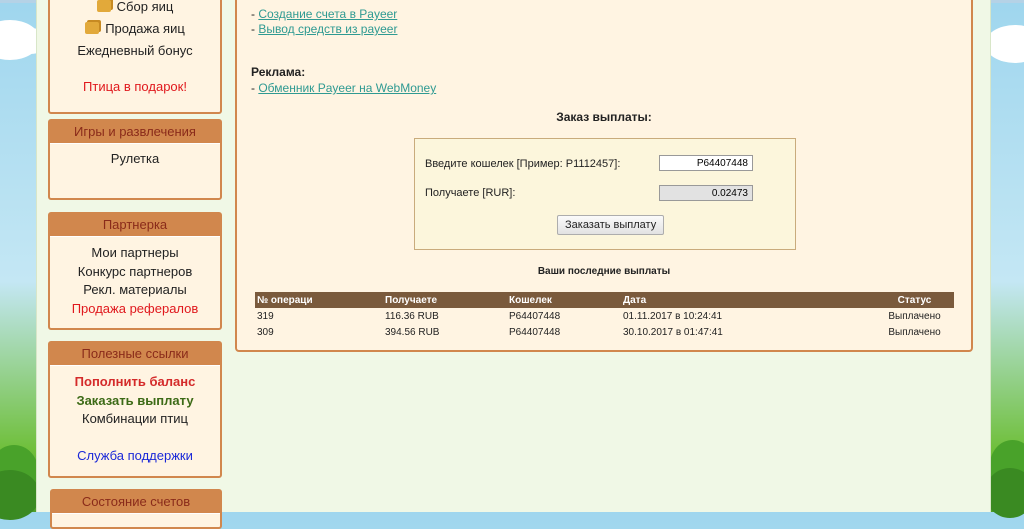 This screenshot has width=1024, height=529. I want to click on column-header-amount: Получаете, so click(445, 300).